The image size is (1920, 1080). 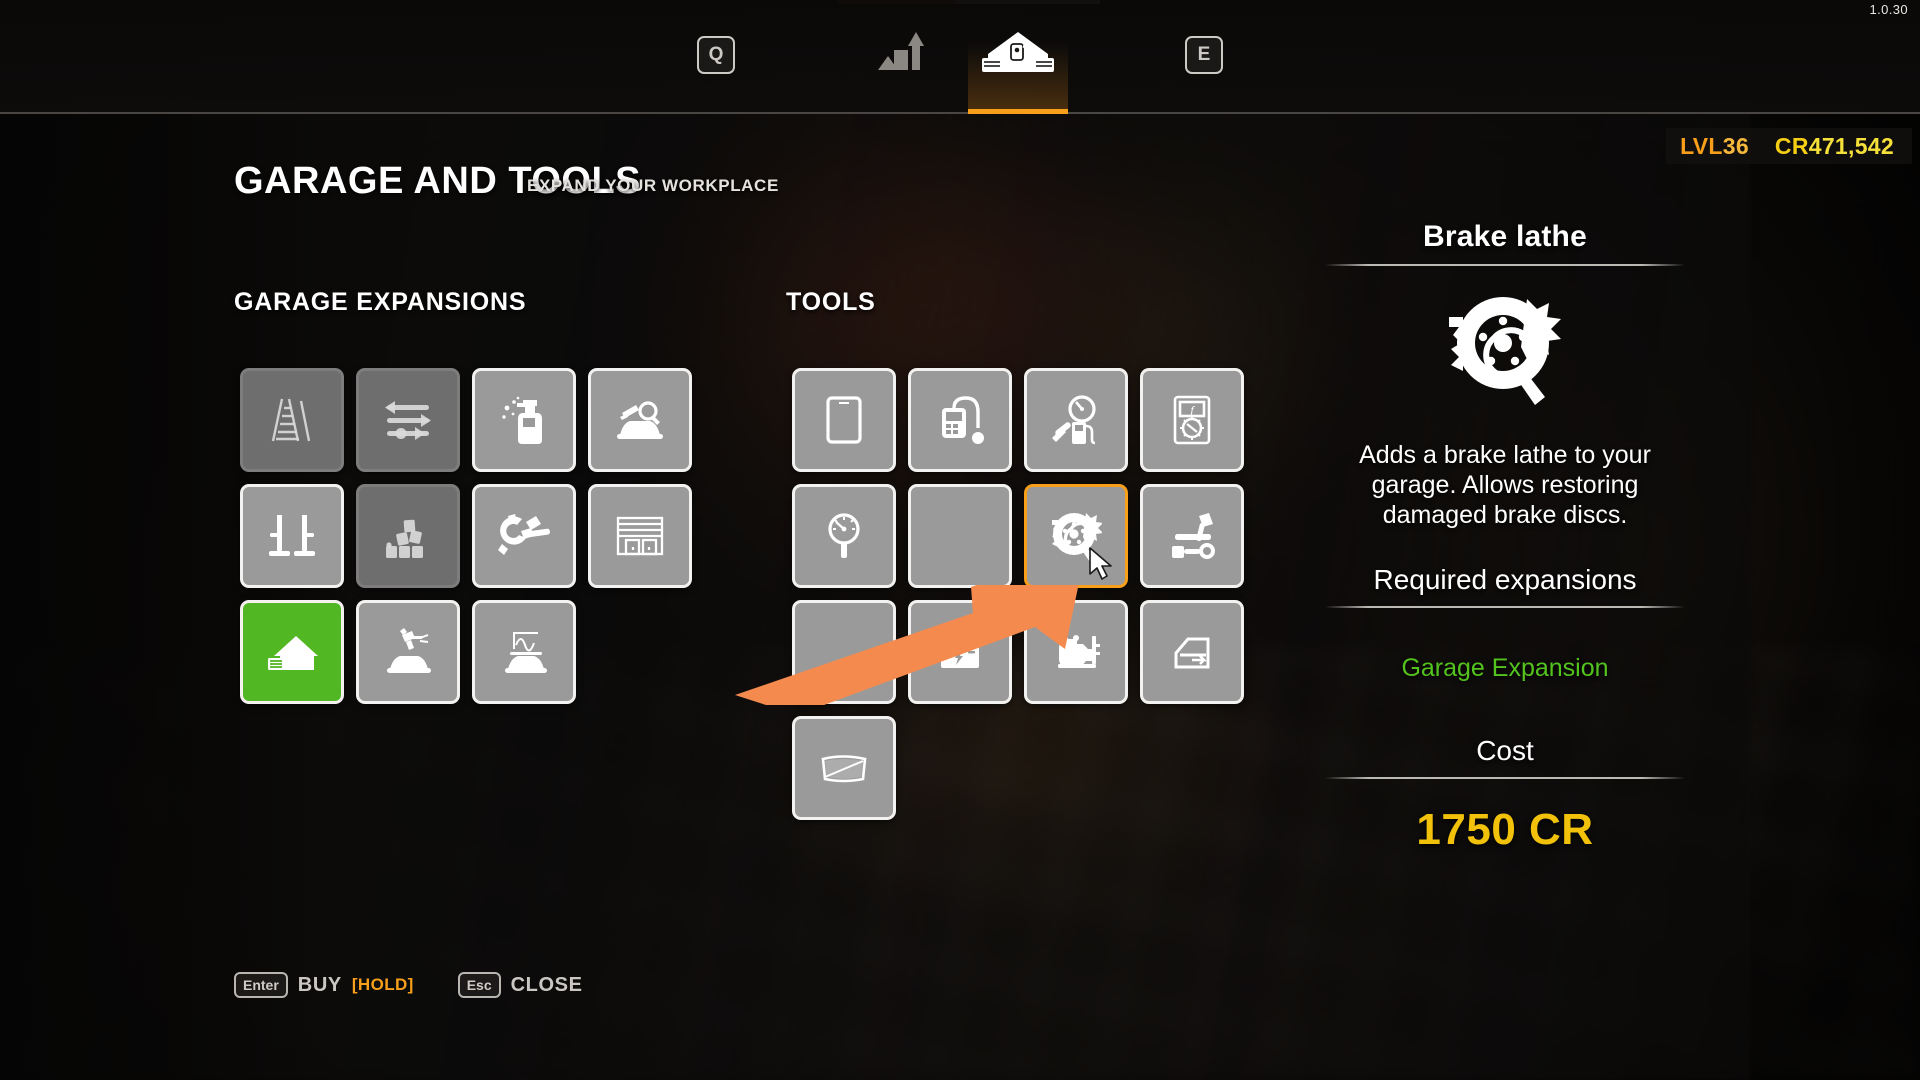 I want to click on nav-prev-key-q: Q, so click(x=716, y=55).